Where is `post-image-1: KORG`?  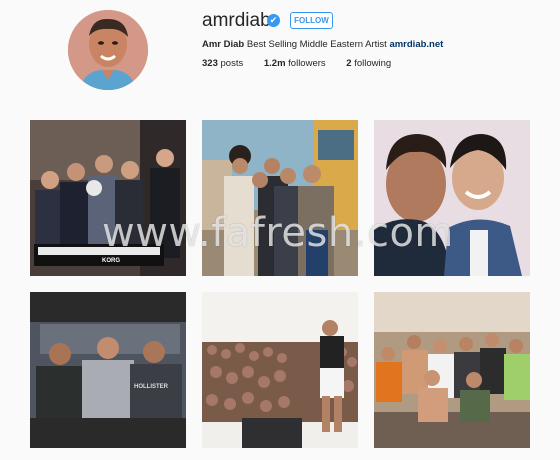 post-image-1: KORG is located at coordinates (108, 198).